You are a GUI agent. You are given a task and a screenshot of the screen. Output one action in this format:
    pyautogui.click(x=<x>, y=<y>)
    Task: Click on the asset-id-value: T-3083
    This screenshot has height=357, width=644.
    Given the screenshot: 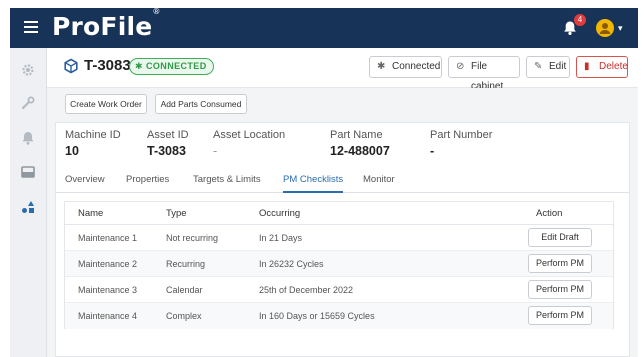 What is the action you would take?
    pyautogui.click(x=166, y=151)
    